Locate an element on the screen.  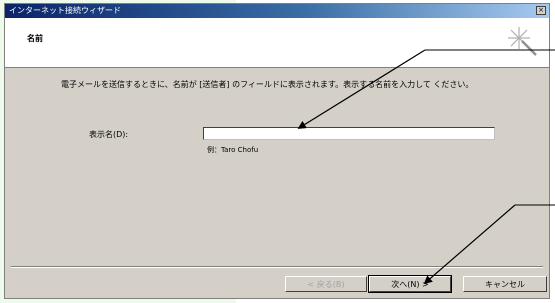
close-button: × is located at coordinates (541, 10).